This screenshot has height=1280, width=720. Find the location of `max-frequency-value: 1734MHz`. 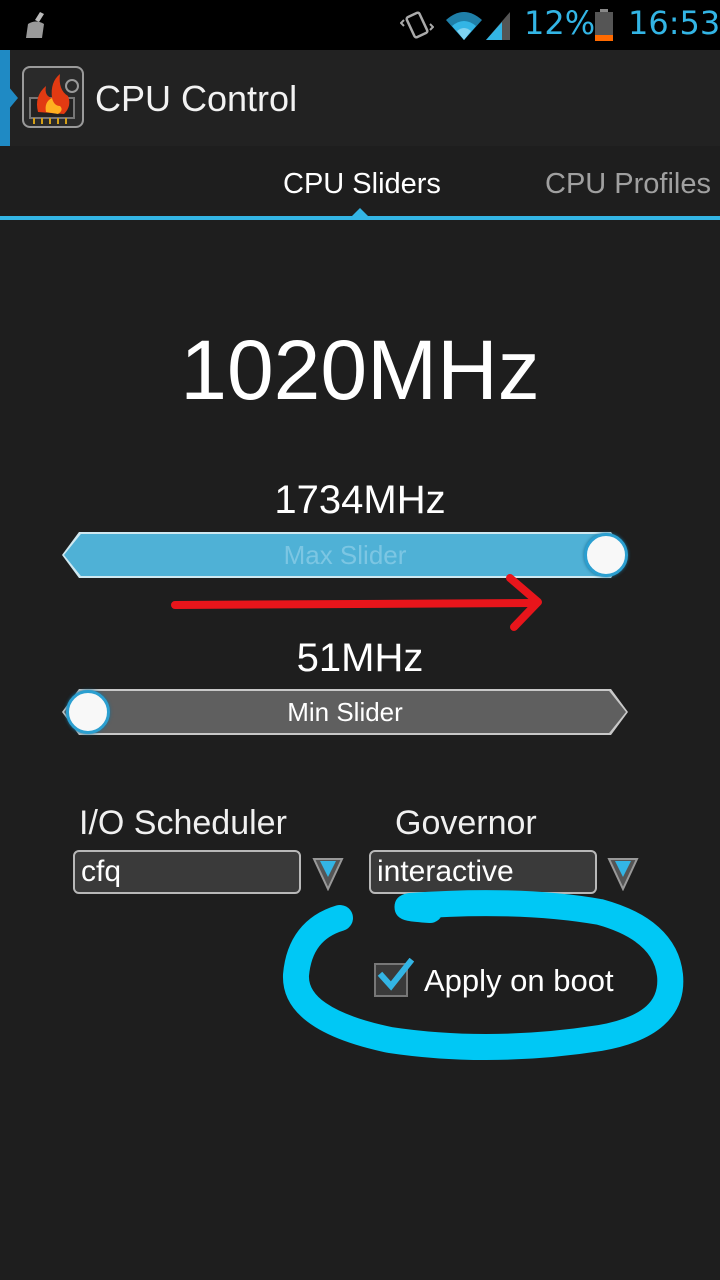

max-frequency-value: 1734MHz is located at coordinates (360, 500).